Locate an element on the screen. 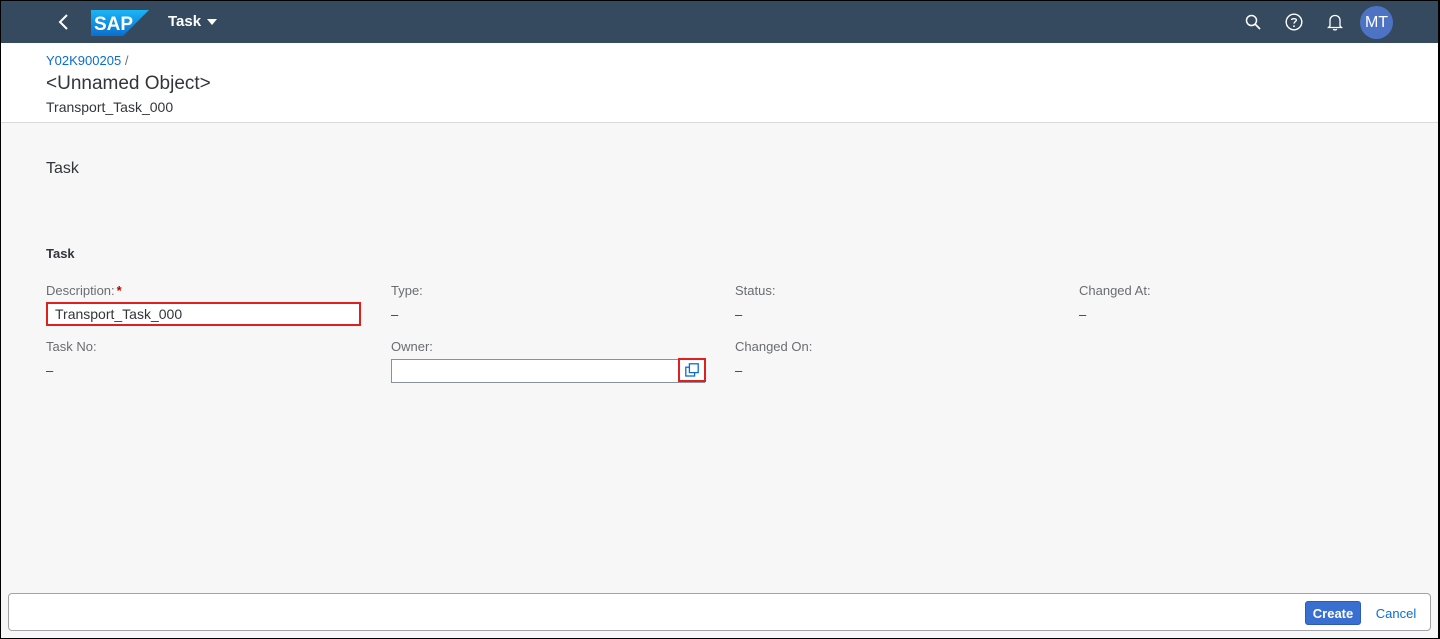  value-help-button is located at coordinates (692, 370).